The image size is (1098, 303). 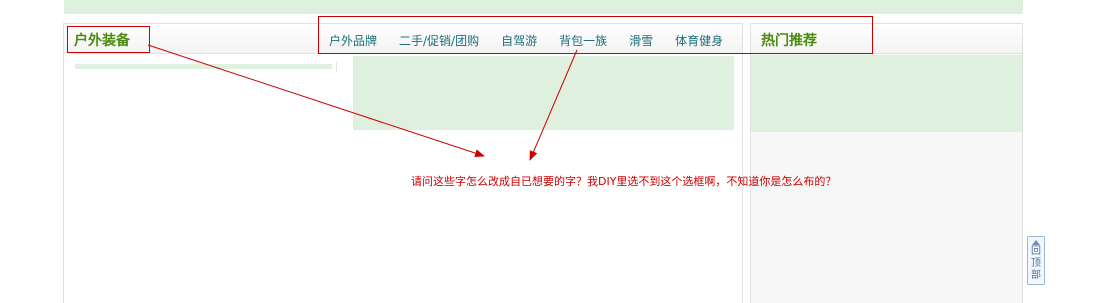 What do you see at coordinates (624, 181) in the screenshot?
I see `annotation-question: 请问这些字怎么改成自已想要的字？我DIY里选不到这个选框啊，不知道你是怎么布的？` at bounding box center [624, 181].